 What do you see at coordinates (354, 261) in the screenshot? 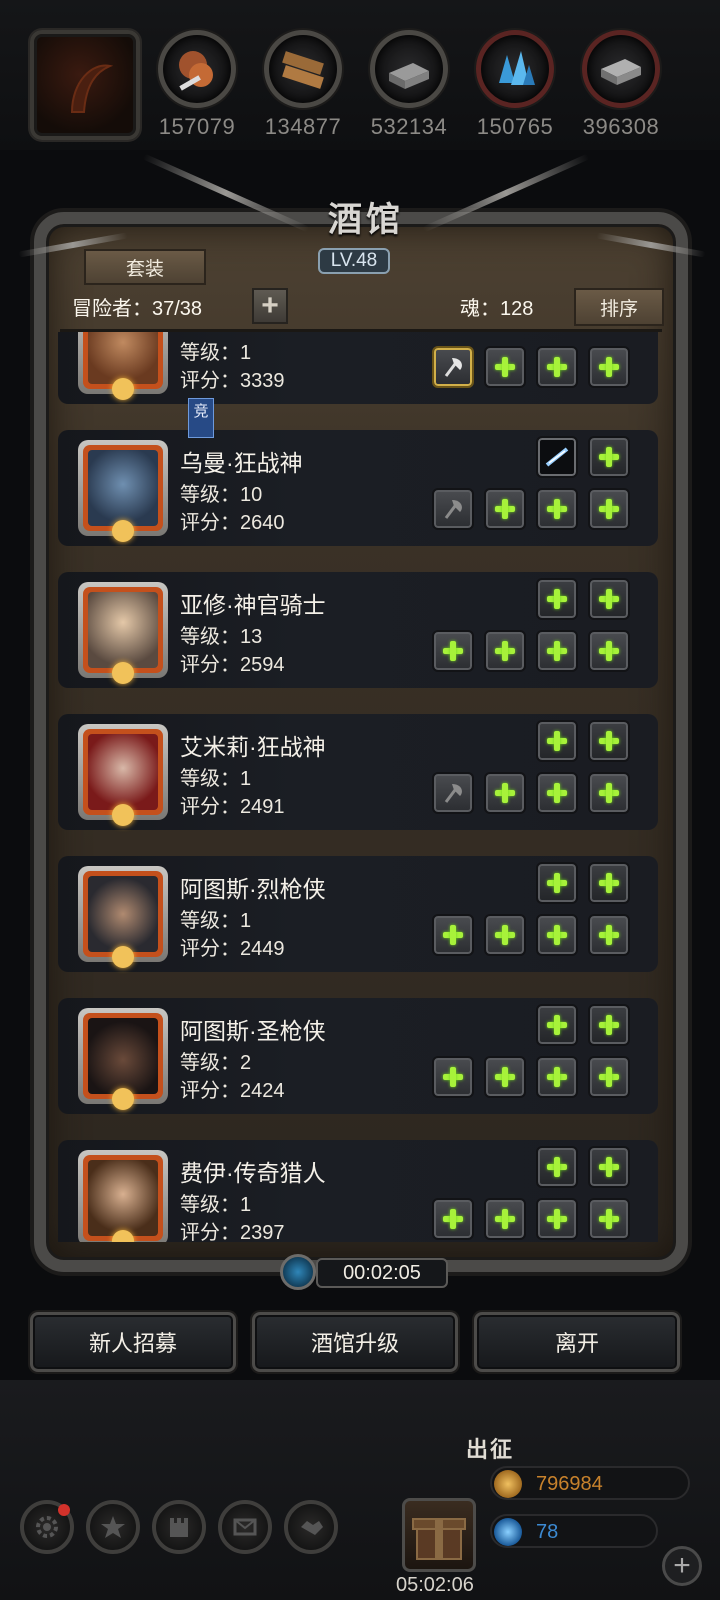
I see `tavern-level: LV.48` at bounding box center [354, 261].